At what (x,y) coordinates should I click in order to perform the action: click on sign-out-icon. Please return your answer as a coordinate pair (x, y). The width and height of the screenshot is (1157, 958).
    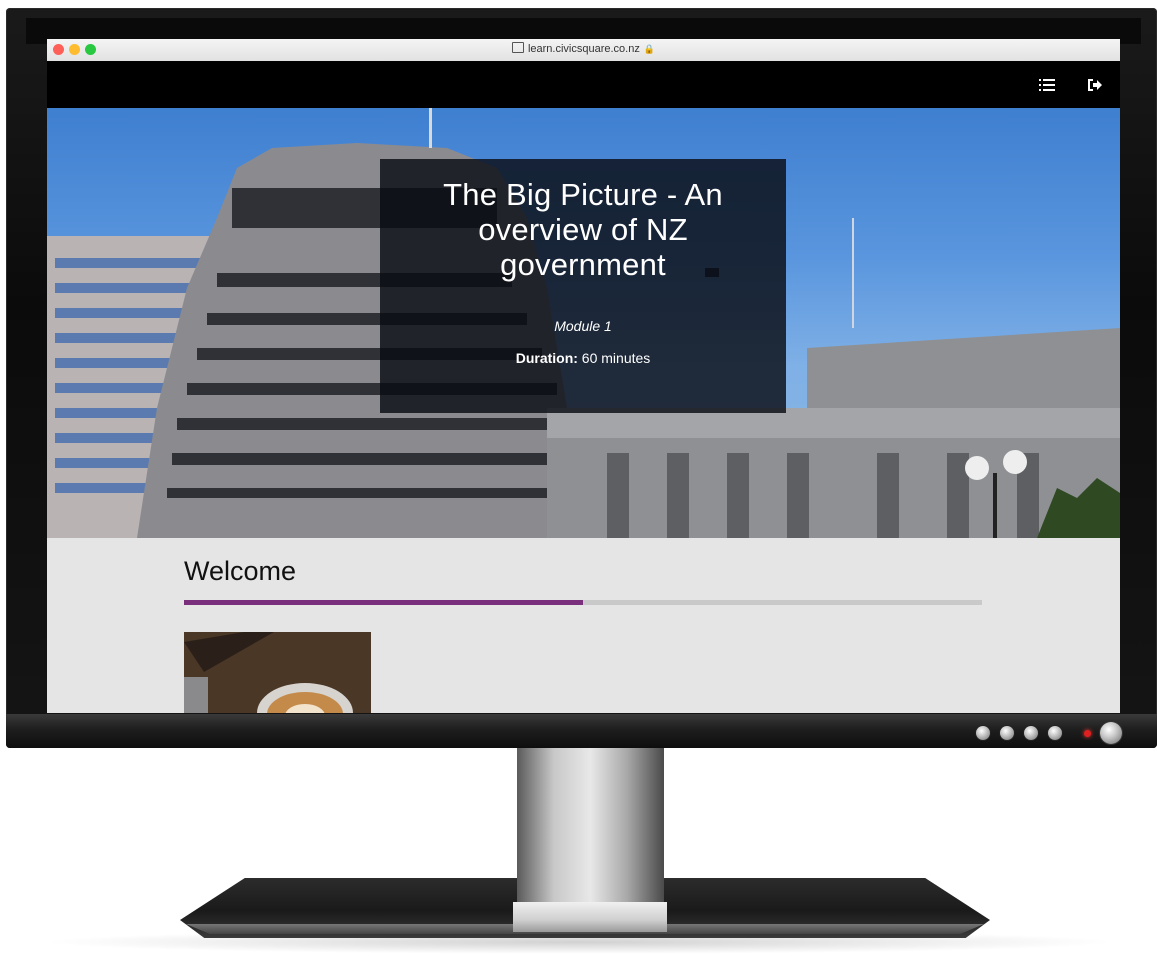
    Looking at the image, I should click on (1095, 85).